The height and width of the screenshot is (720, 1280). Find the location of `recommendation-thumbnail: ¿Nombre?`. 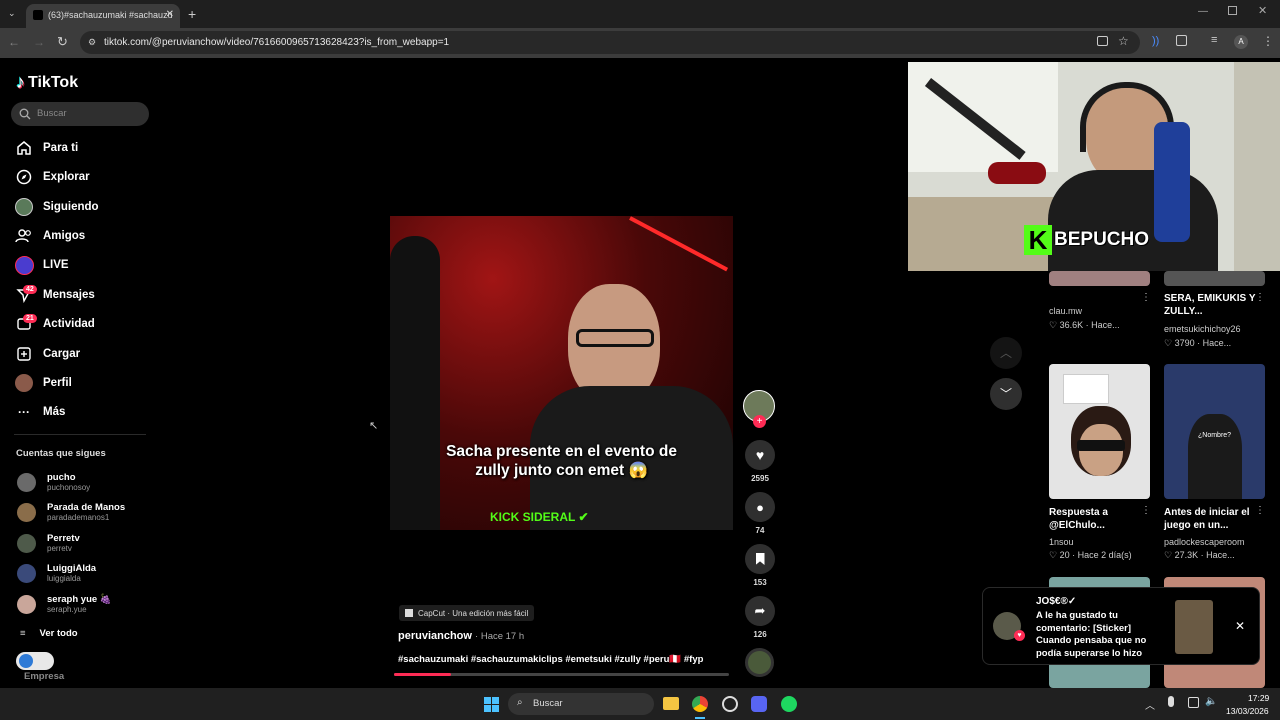

recommendation-thumbnail: ¿Nombre? is located at coordinates (1214, 431).